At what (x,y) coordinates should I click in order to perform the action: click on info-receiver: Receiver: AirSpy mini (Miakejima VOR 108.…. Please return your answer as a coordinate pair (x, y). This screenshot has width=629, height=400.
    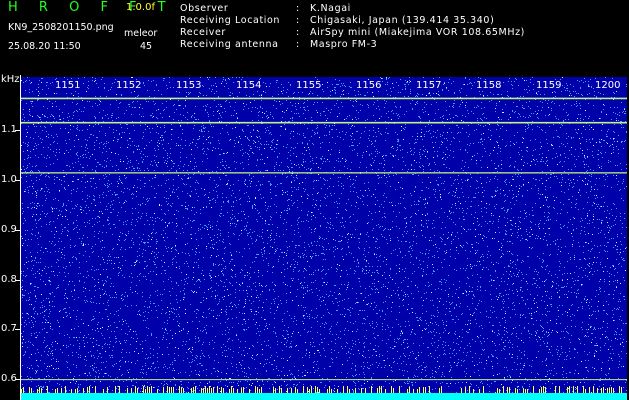
    Looking at the image, I should click on (352, 32).